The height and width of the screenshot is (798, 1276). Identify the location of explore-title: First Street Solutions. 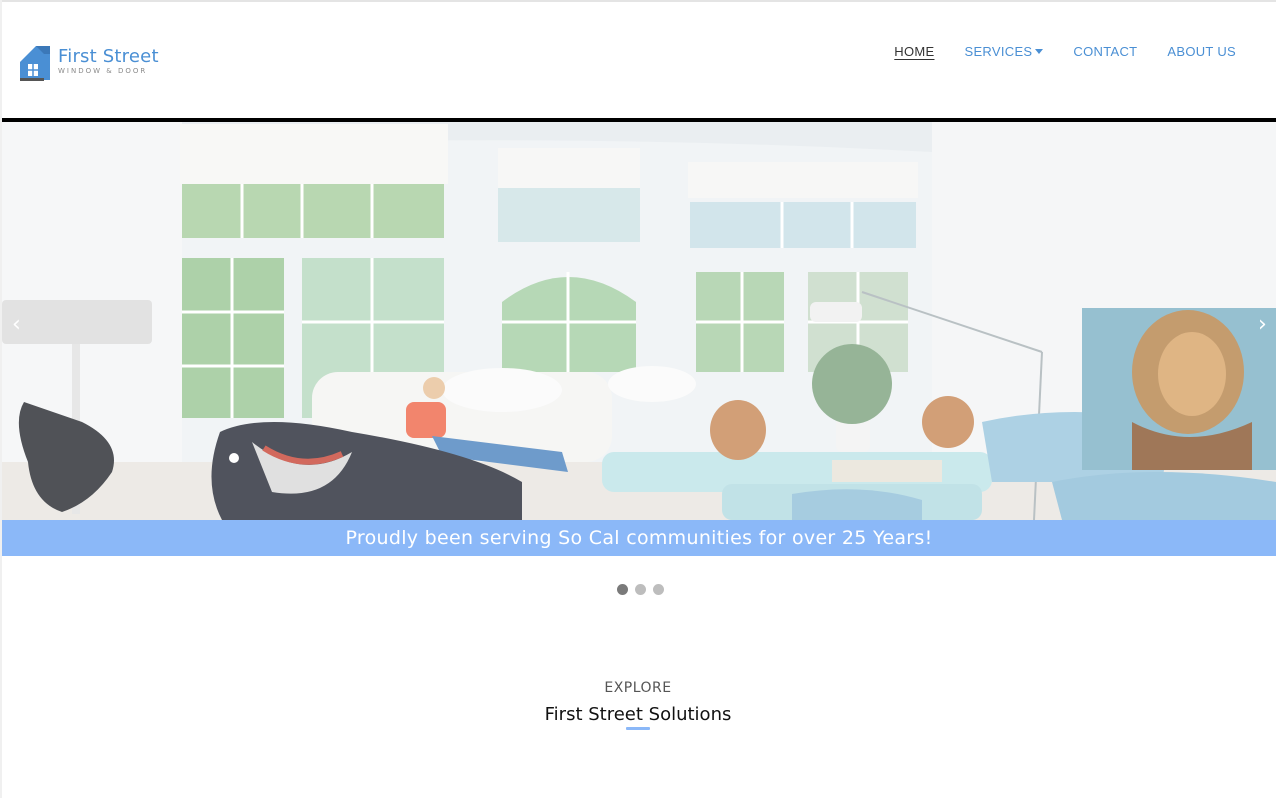
(638, 714).